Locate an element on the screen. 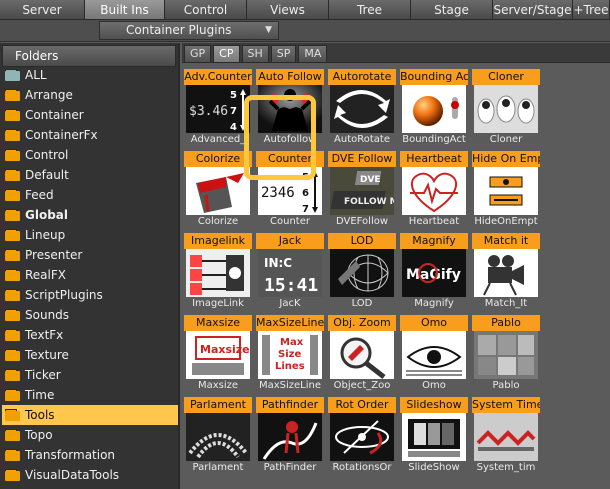 This screenshot has height=489, width=610. plugin-tile: LOD LOD is located at coordinates (362, 273).